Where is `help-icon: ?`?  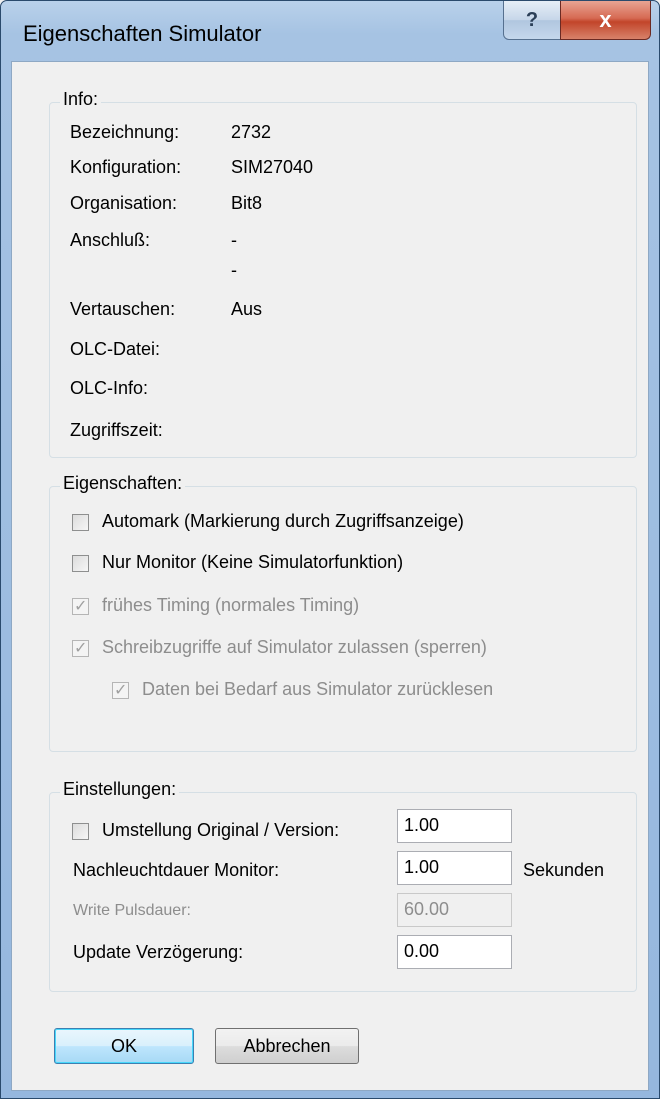 help-icon: ? is located at coordinates (532, 19).